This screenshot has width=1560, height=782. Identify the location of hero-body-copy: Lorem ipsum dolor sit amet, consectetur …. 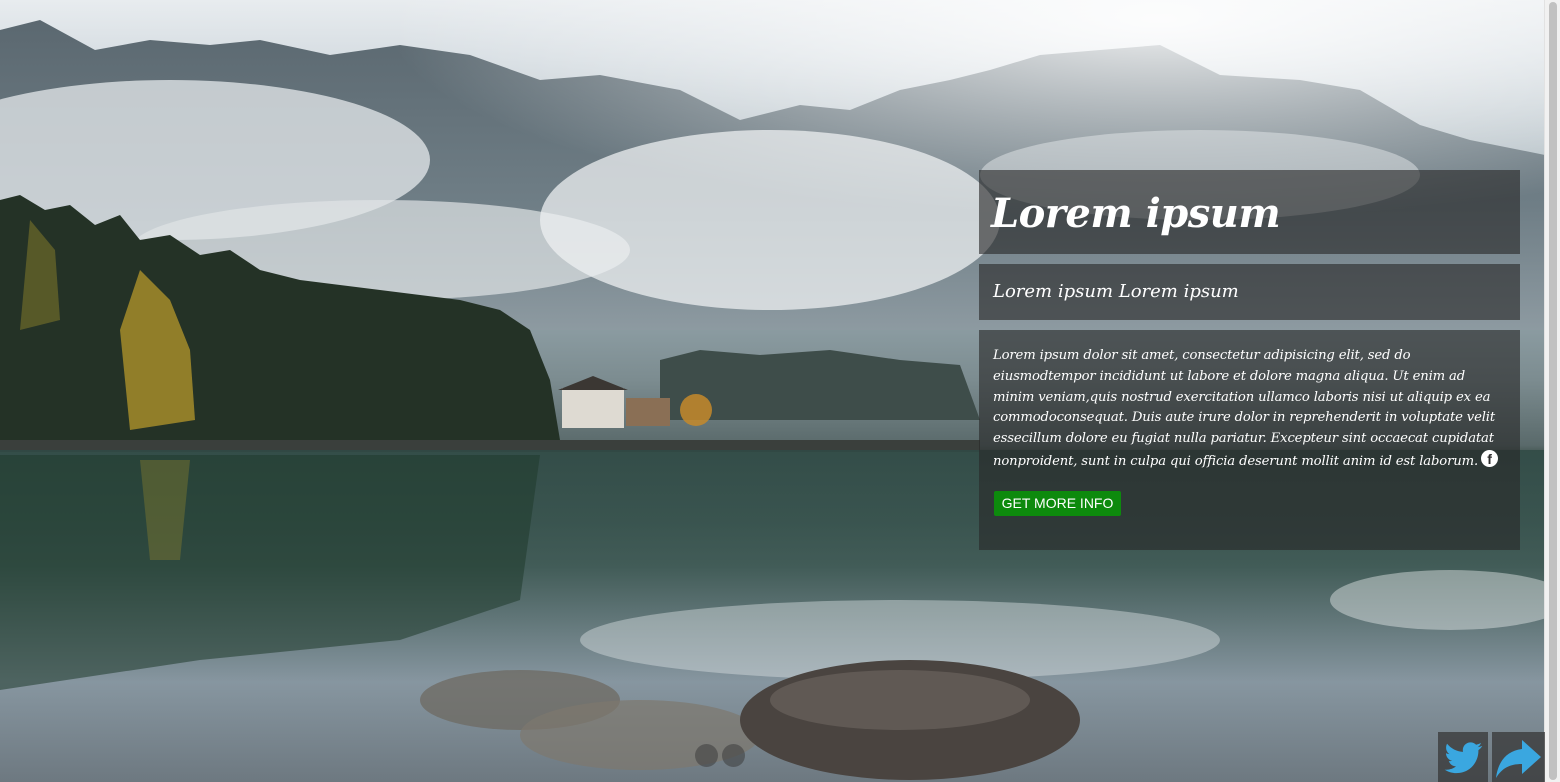
(1244, 408).